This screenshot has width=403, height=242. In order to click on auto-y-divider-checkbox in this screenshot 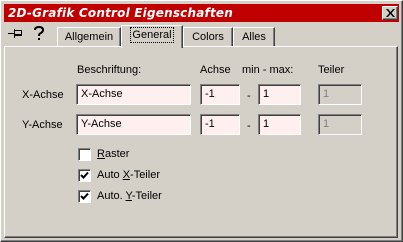, I will do `click(84, 196)`.